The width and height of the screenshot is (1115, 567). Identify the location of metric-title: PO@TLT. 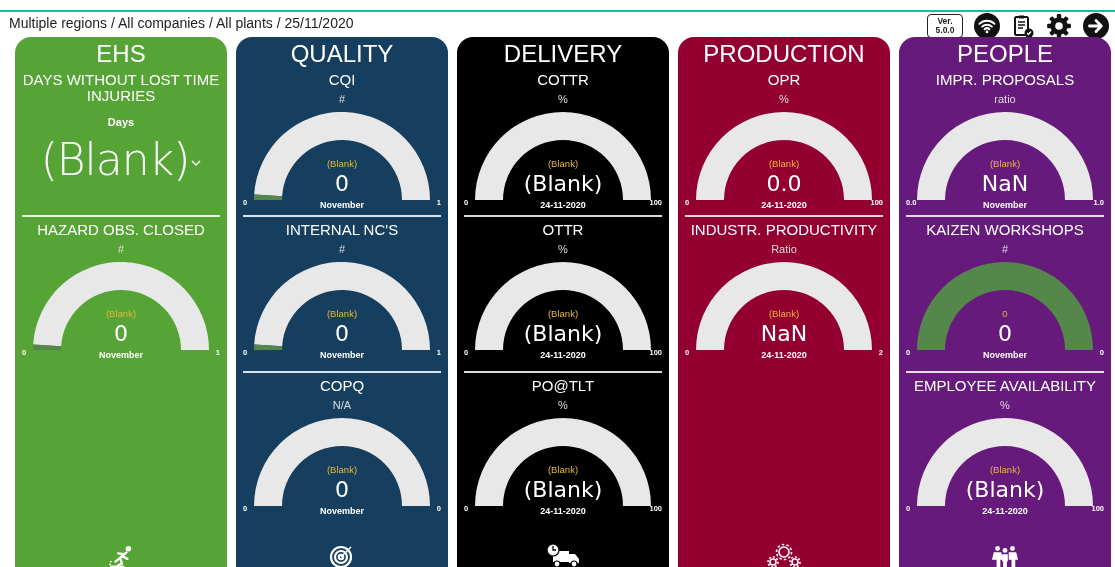
(563, 386).